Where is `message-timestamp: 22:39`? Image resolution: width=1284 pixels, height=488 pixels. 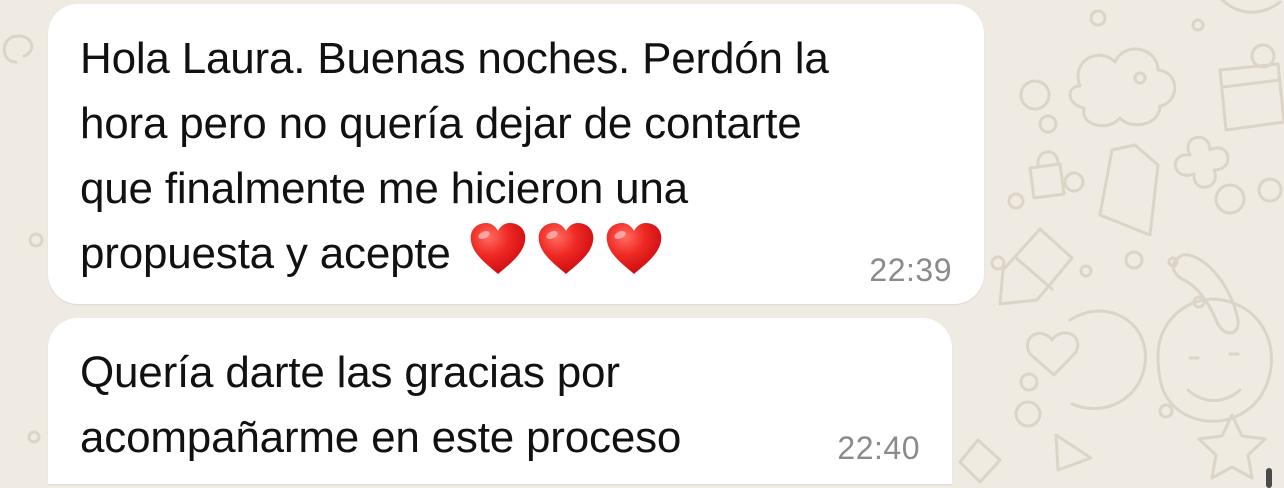 message-timestamp: 22:39 is located at coordinates (910, 270).